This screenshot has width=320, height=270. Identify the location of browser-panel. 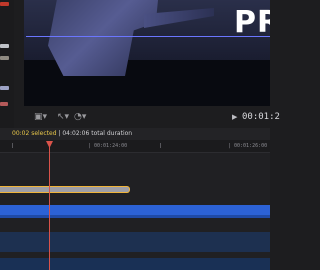
(7, 64).